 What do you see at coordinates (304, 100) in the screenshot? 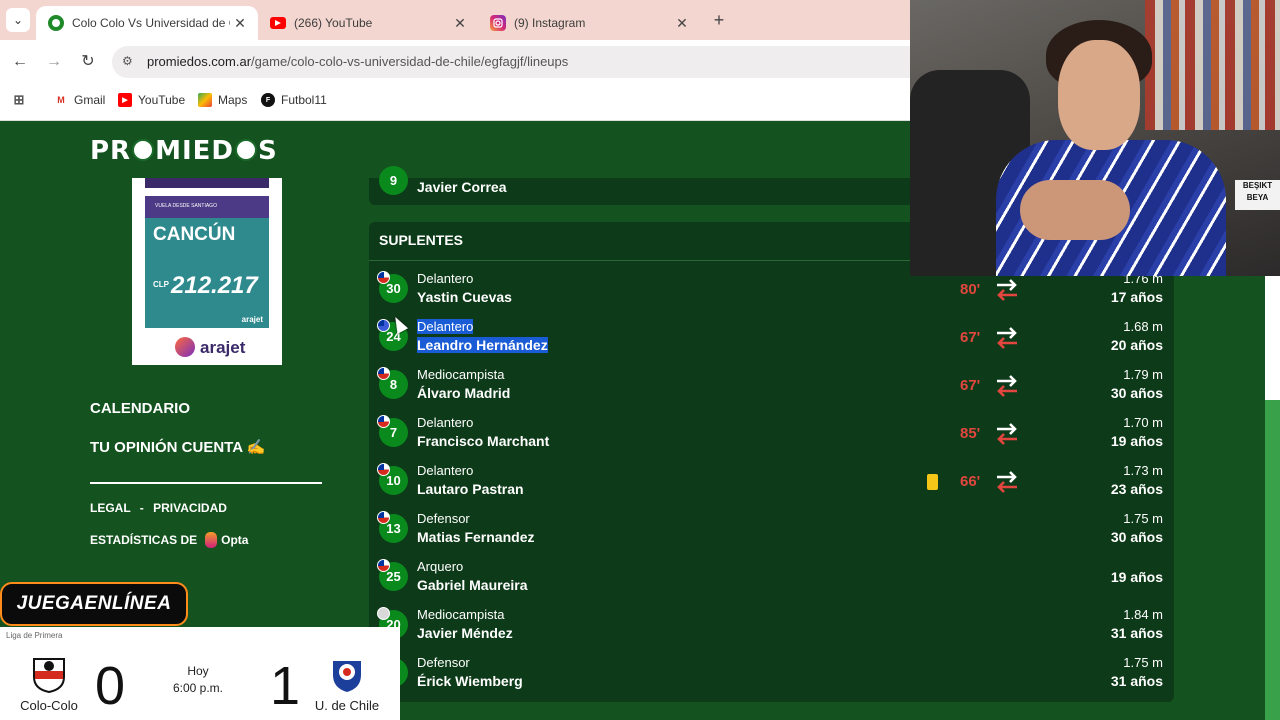
I see `bookmark-label: Futbol11` at bounding box center [304, 100].